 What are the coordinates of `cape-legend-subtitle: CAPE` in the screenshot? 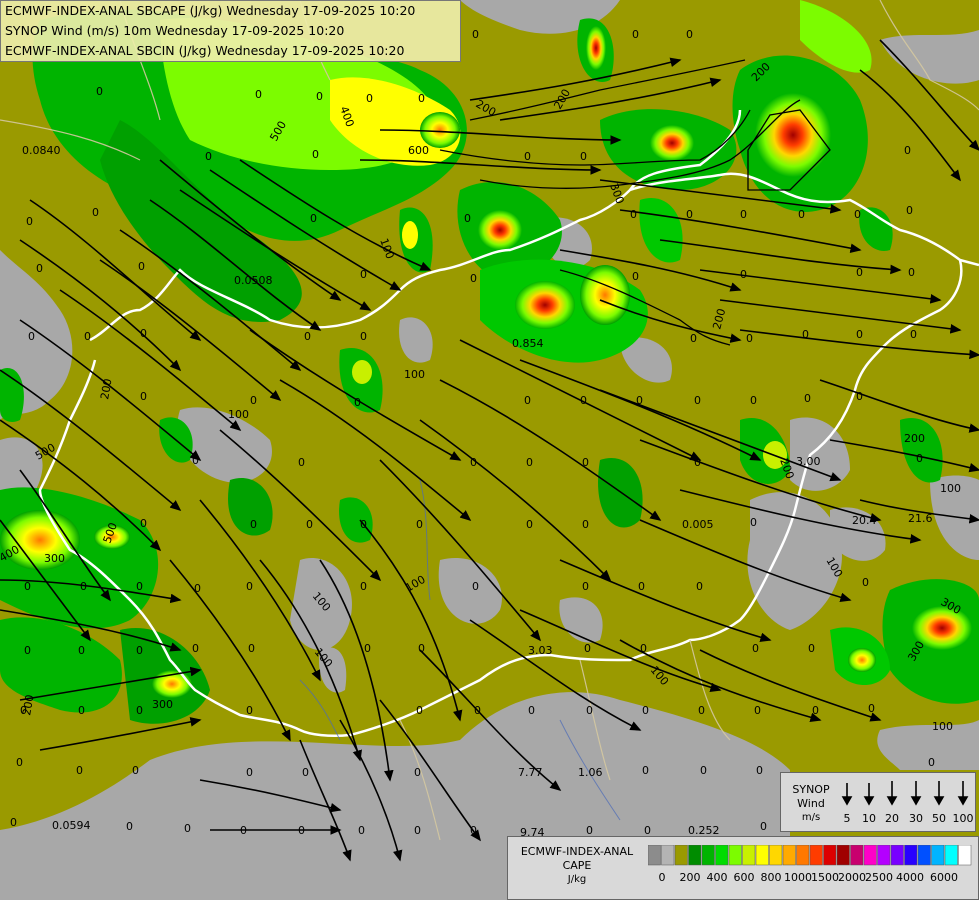 It's located at (577, 865).